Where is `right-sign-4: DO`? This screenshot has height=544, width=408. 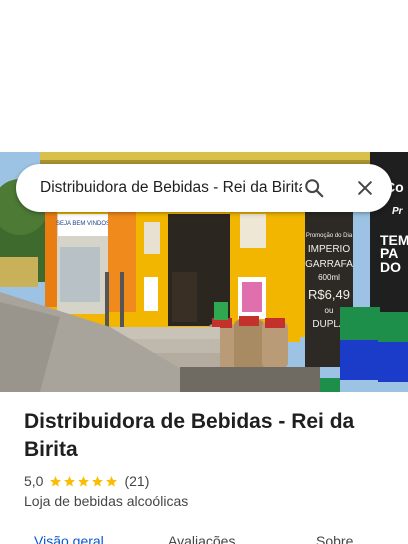 right-sign-4: DO is located at coordinates (390, 267).